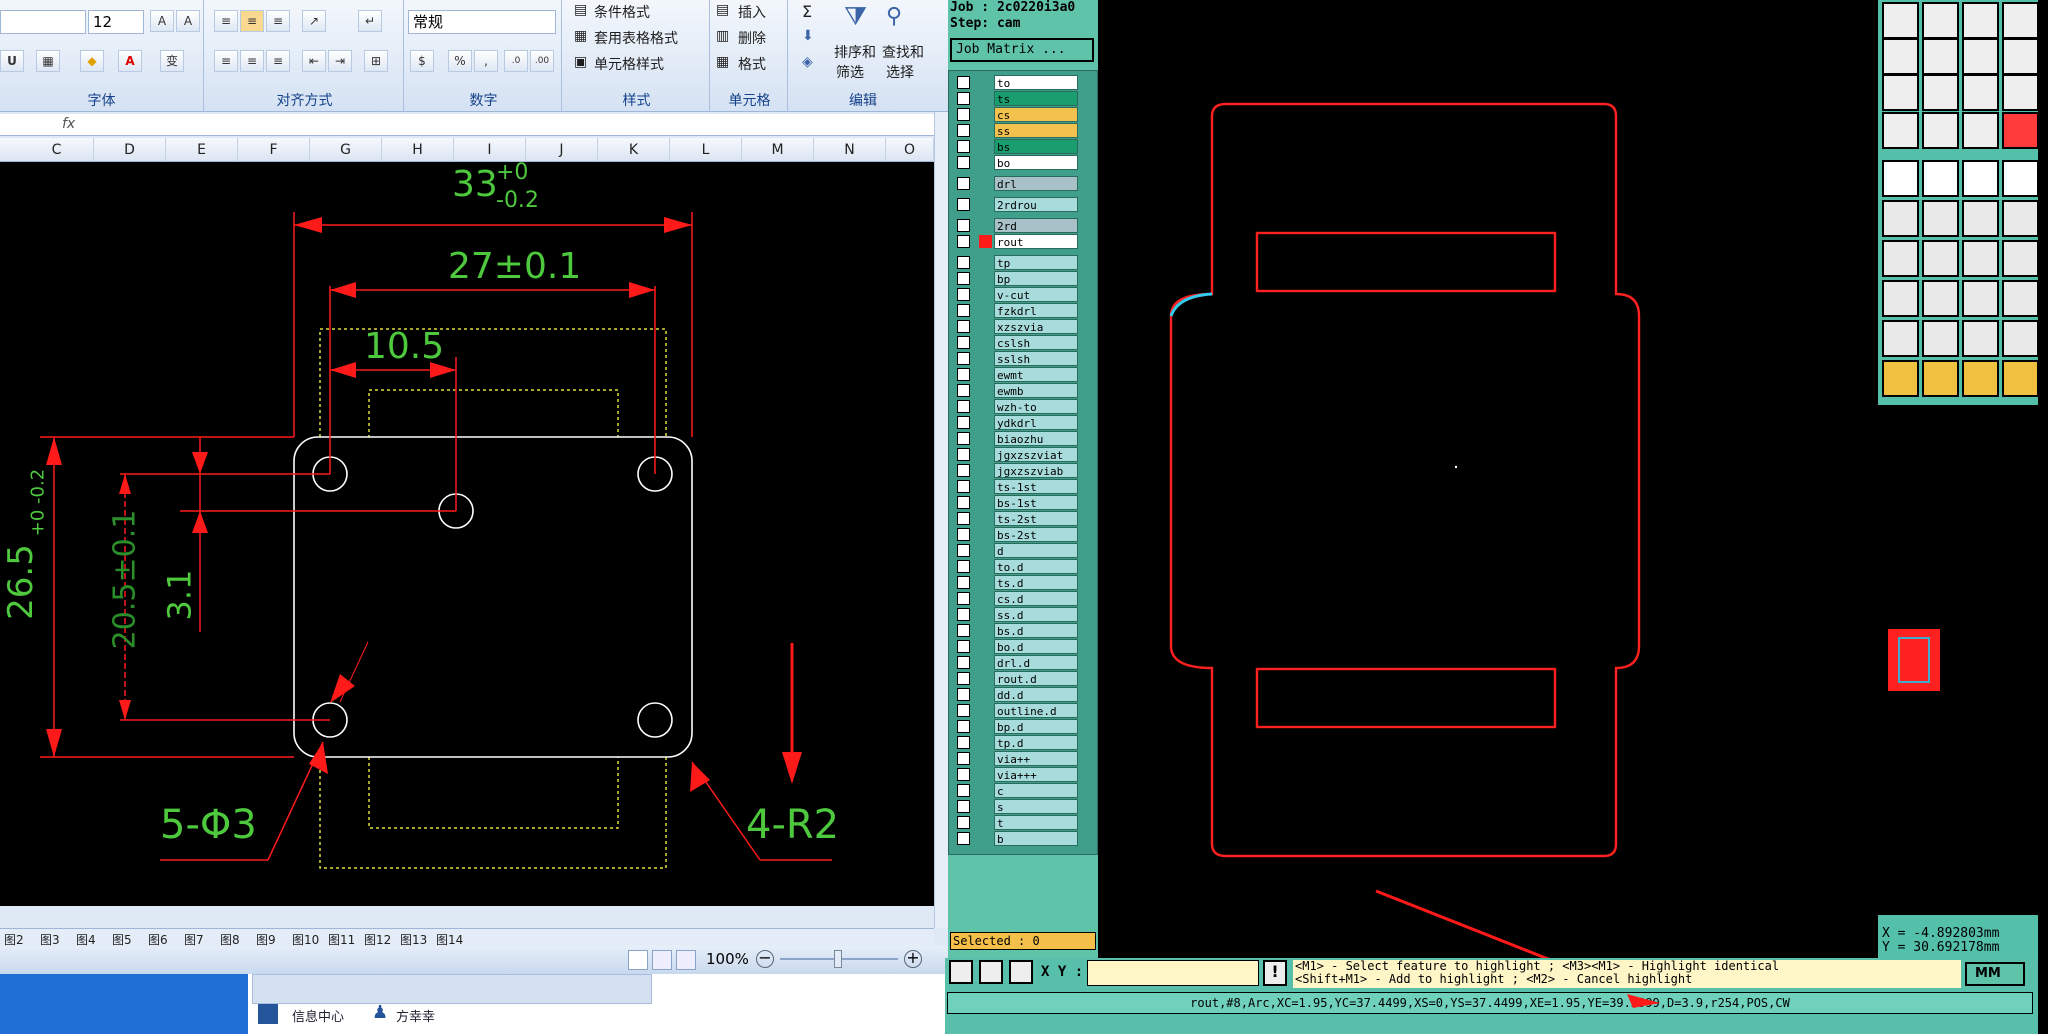  What do you see at coordinates (452, 989) in the screenshot?
I see `taskbar-window-button` at bounding box center [452, 989].